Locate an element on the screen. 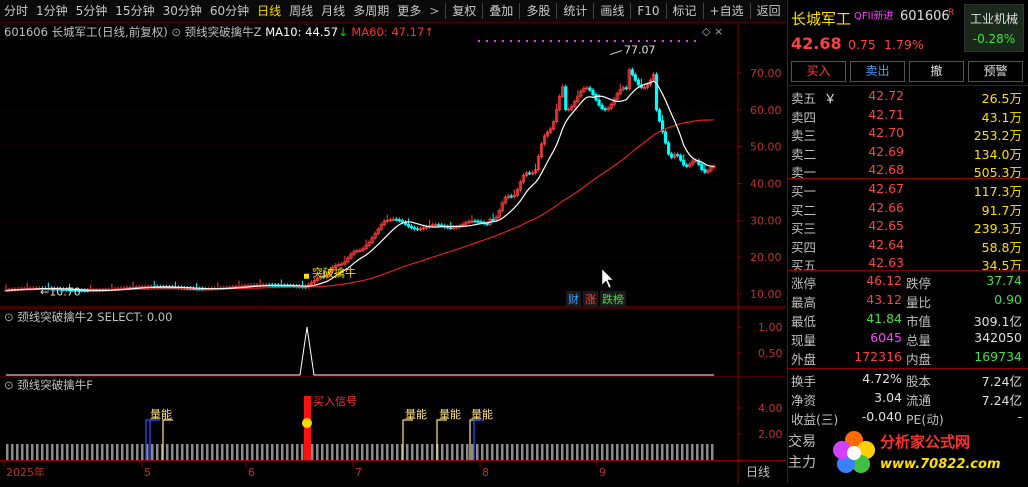  tool-button-7: +自选 is located at coordinates (727, 11).